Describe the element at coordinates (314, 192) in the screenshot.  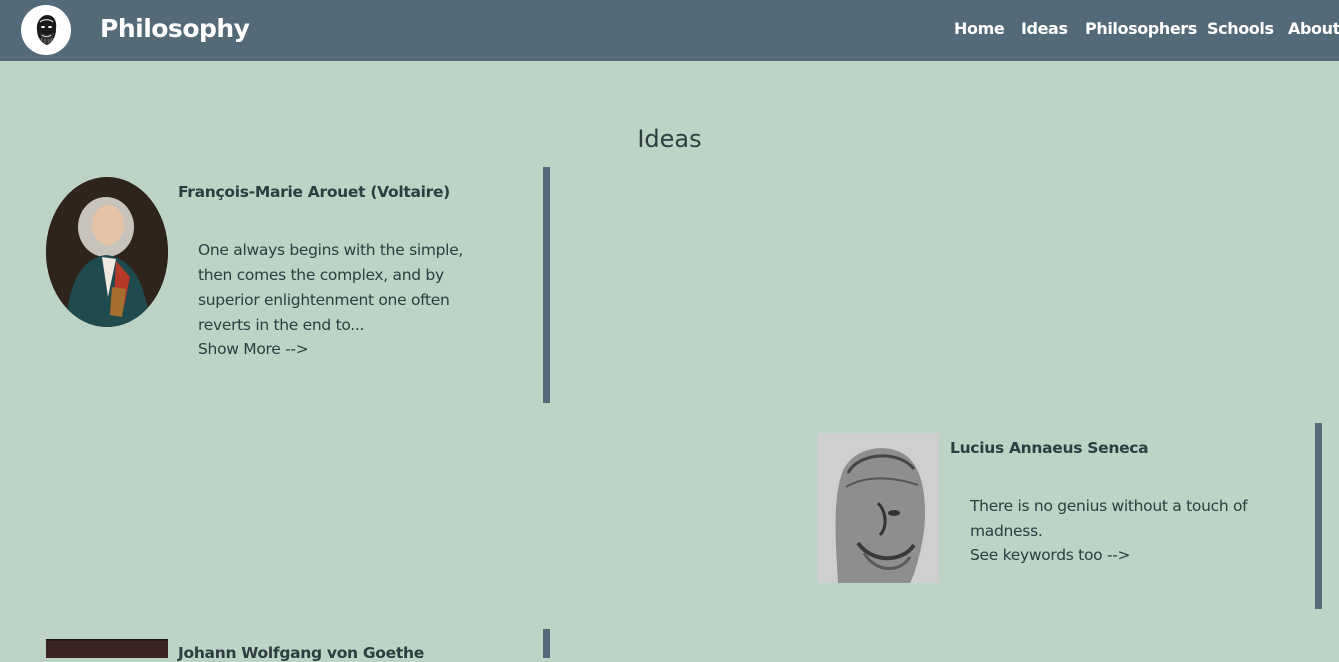
I see `card-name: François-Marie Arouet (Voltaire)` at that location.